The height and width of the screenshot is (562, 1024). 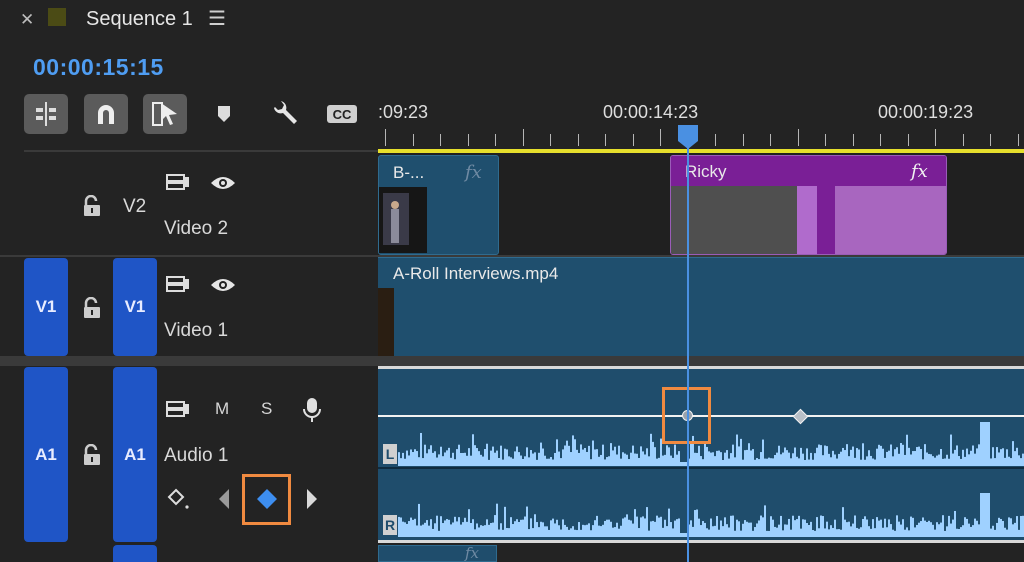 What do you see at coordinates (224, 114) in the screenshot?
I see `add-marker-icon` at bounding box center [224, 114].